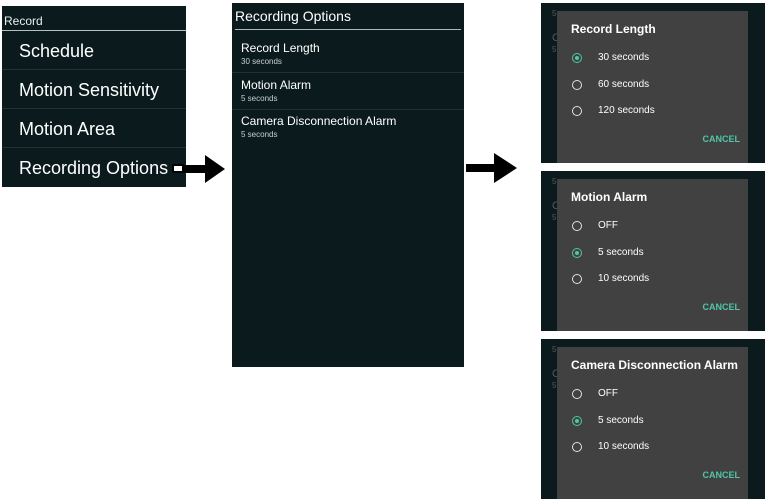 Image resolution: width=765 pixels, height=500 pixels. What do you see at coordinates (89, 90) in the screenshot?
I see `menu-item-label: Motion Sensitivity` at bounding box center [89, 90].